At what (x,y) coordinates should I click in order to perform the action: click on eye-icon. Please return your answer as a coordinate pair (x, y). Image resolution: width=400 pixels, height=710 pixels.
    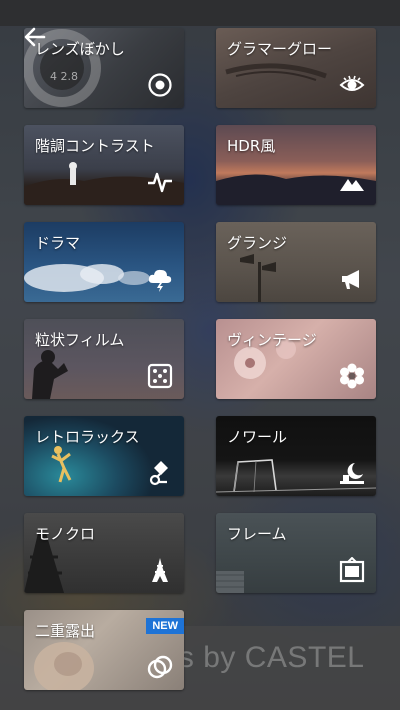
    Looking at the image, I should click on (352, 83).